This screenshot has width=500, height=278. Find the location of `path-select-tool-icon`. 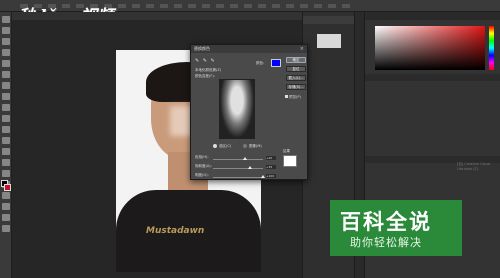

path-select-tool-icon is located at coordinates (6, 195).